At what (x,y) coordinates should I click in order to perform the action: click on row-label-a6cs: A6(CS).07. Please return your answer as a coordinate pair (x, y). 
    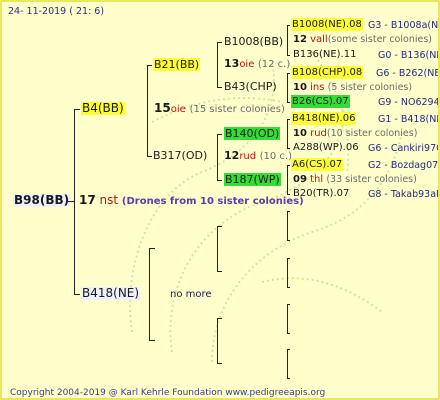
    Looking at the image, I should click on (317, 164).